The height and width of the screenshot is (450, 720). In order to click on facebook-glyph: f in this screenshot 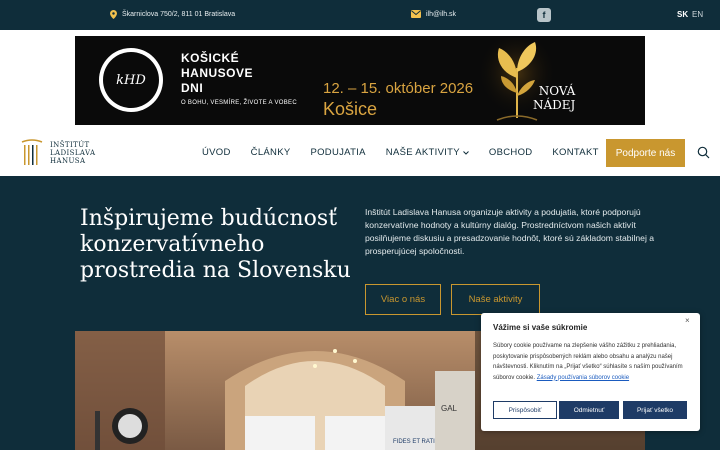, I will do `click(544, 15)`.